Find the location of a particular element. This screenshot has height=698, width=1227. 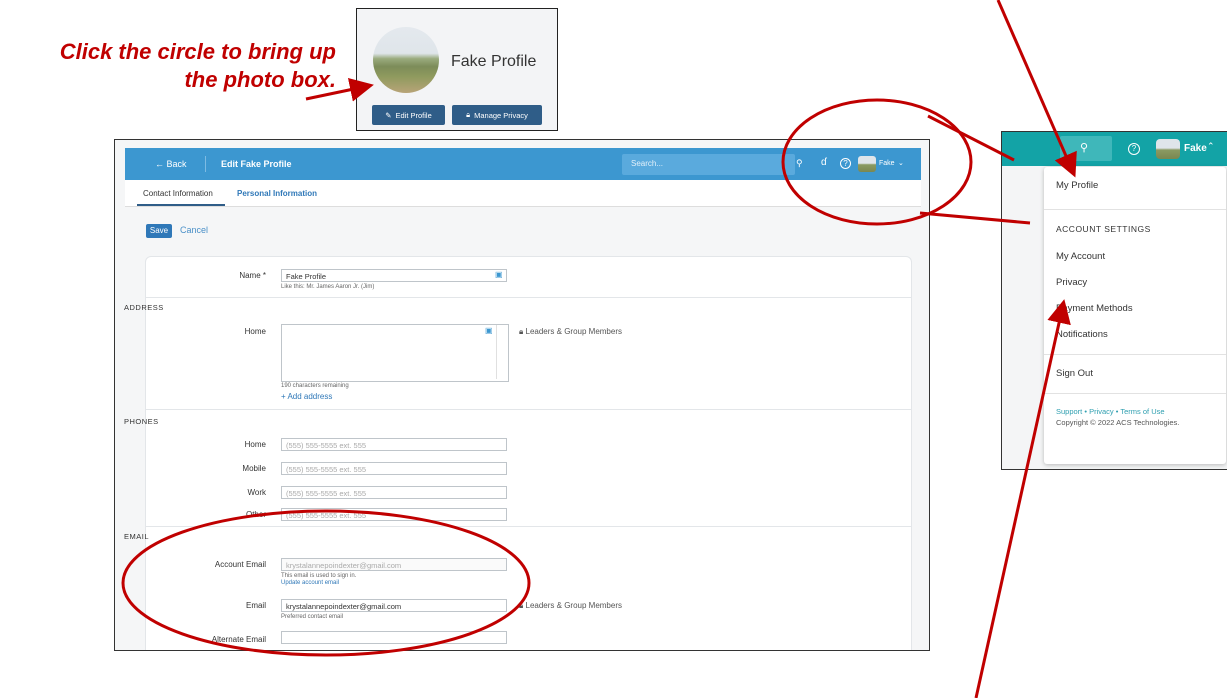

arrow-to-search-button is located at coordinates (1036, 89).